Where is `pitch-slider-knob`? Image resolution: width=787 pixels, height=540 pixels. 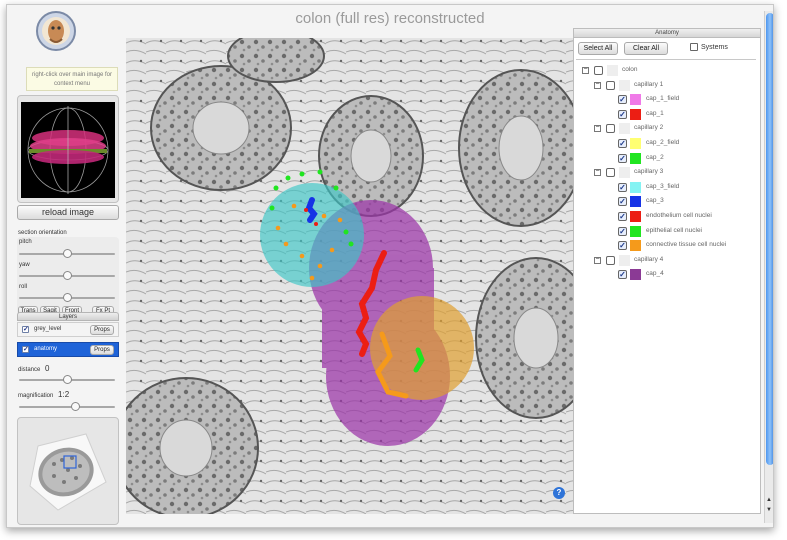 pitch-slider-knob is located at coordinates (67, 253).